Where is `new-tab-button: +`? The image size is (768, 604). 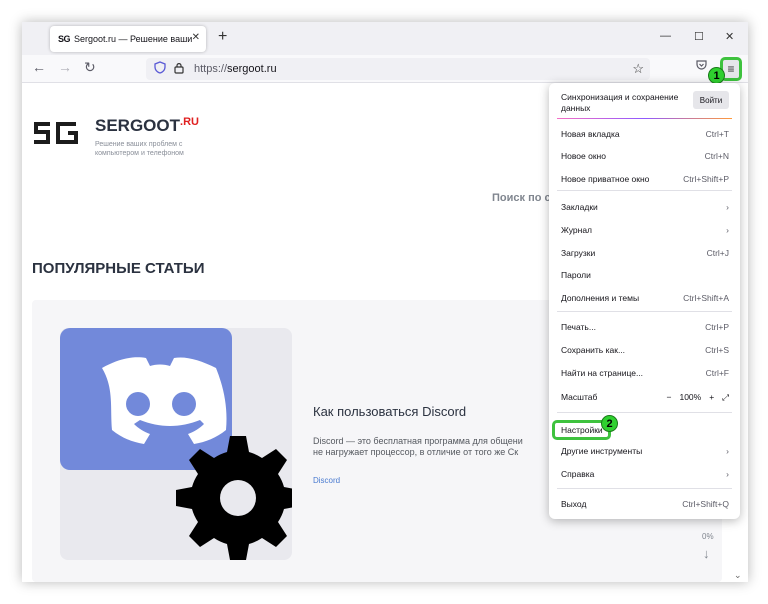
new-tab-button: + is located at coordinates (222, 37).